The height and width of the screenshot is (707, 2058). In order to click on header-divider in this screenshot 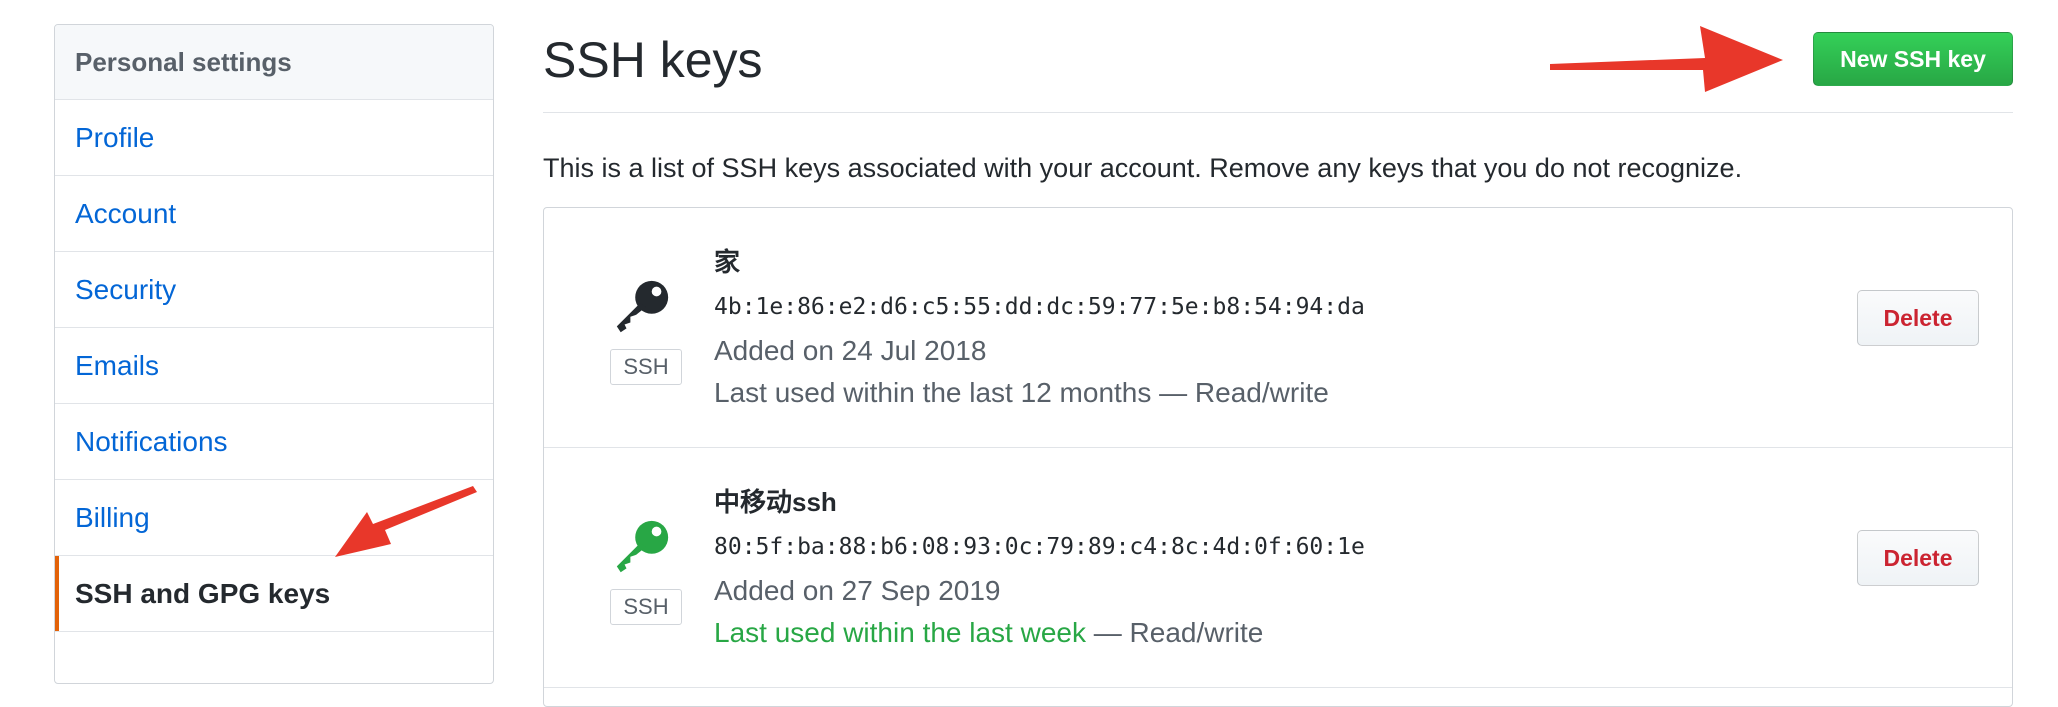, I will do `click(1278, 112)`.